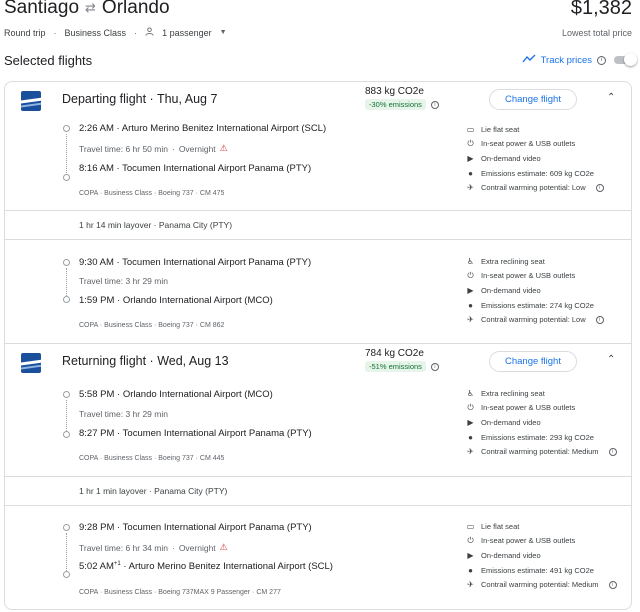  Describe the element at coordinates (566, 60) in the screenshot. I see `track-prices-label: Track prices` at that location.